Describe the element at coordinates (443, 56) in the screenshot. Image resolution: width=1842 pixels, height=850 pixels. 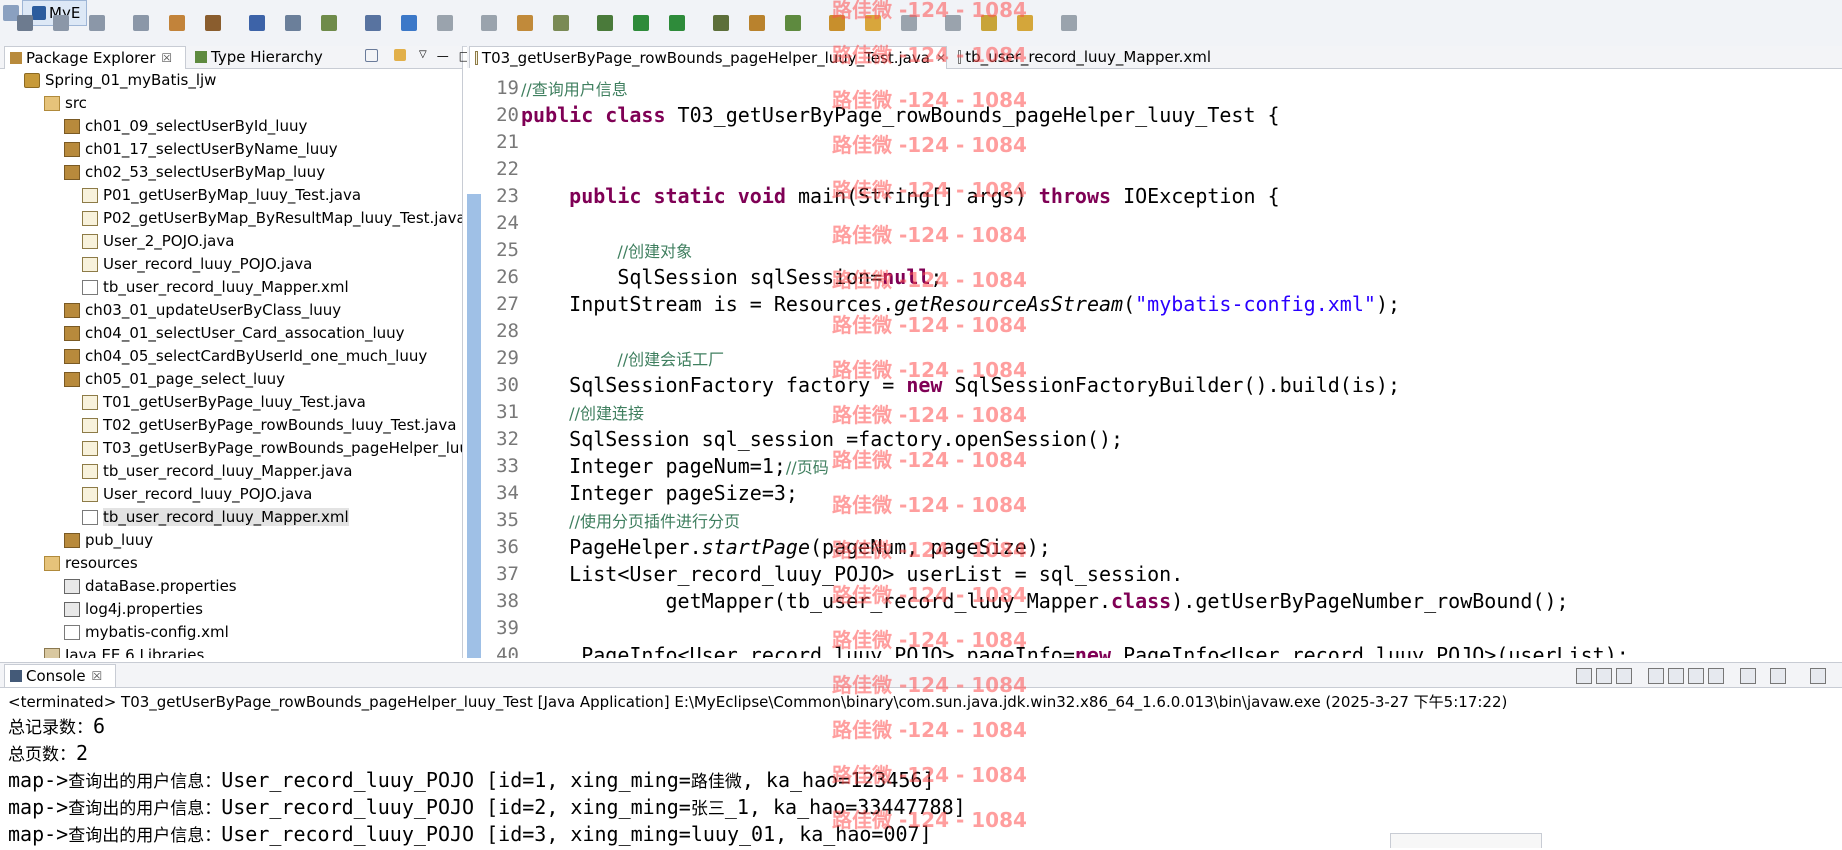
I see `minimize-icon: —` at that location.